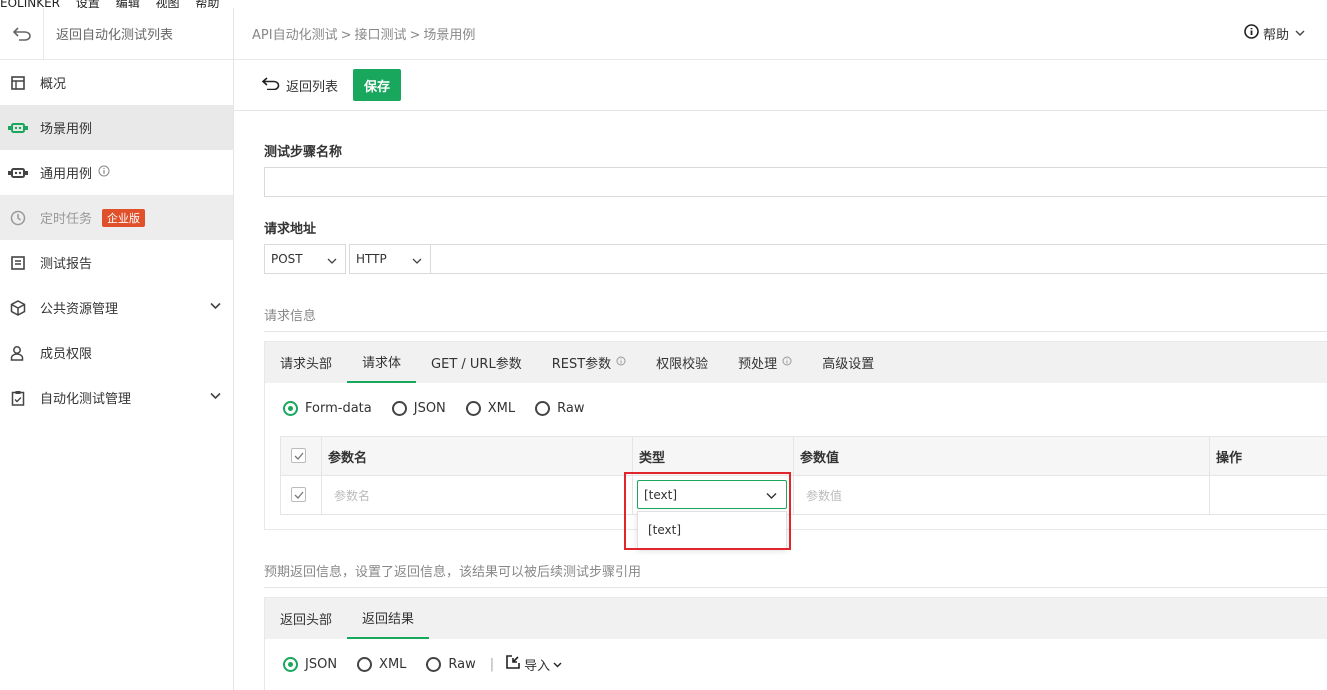 This screenshot has height=690, width=1327. What do you see at coordinates (116, 82) in the screenshot?
I see `sidebar-item-overview: 概况` at bounding box center [116, 82].